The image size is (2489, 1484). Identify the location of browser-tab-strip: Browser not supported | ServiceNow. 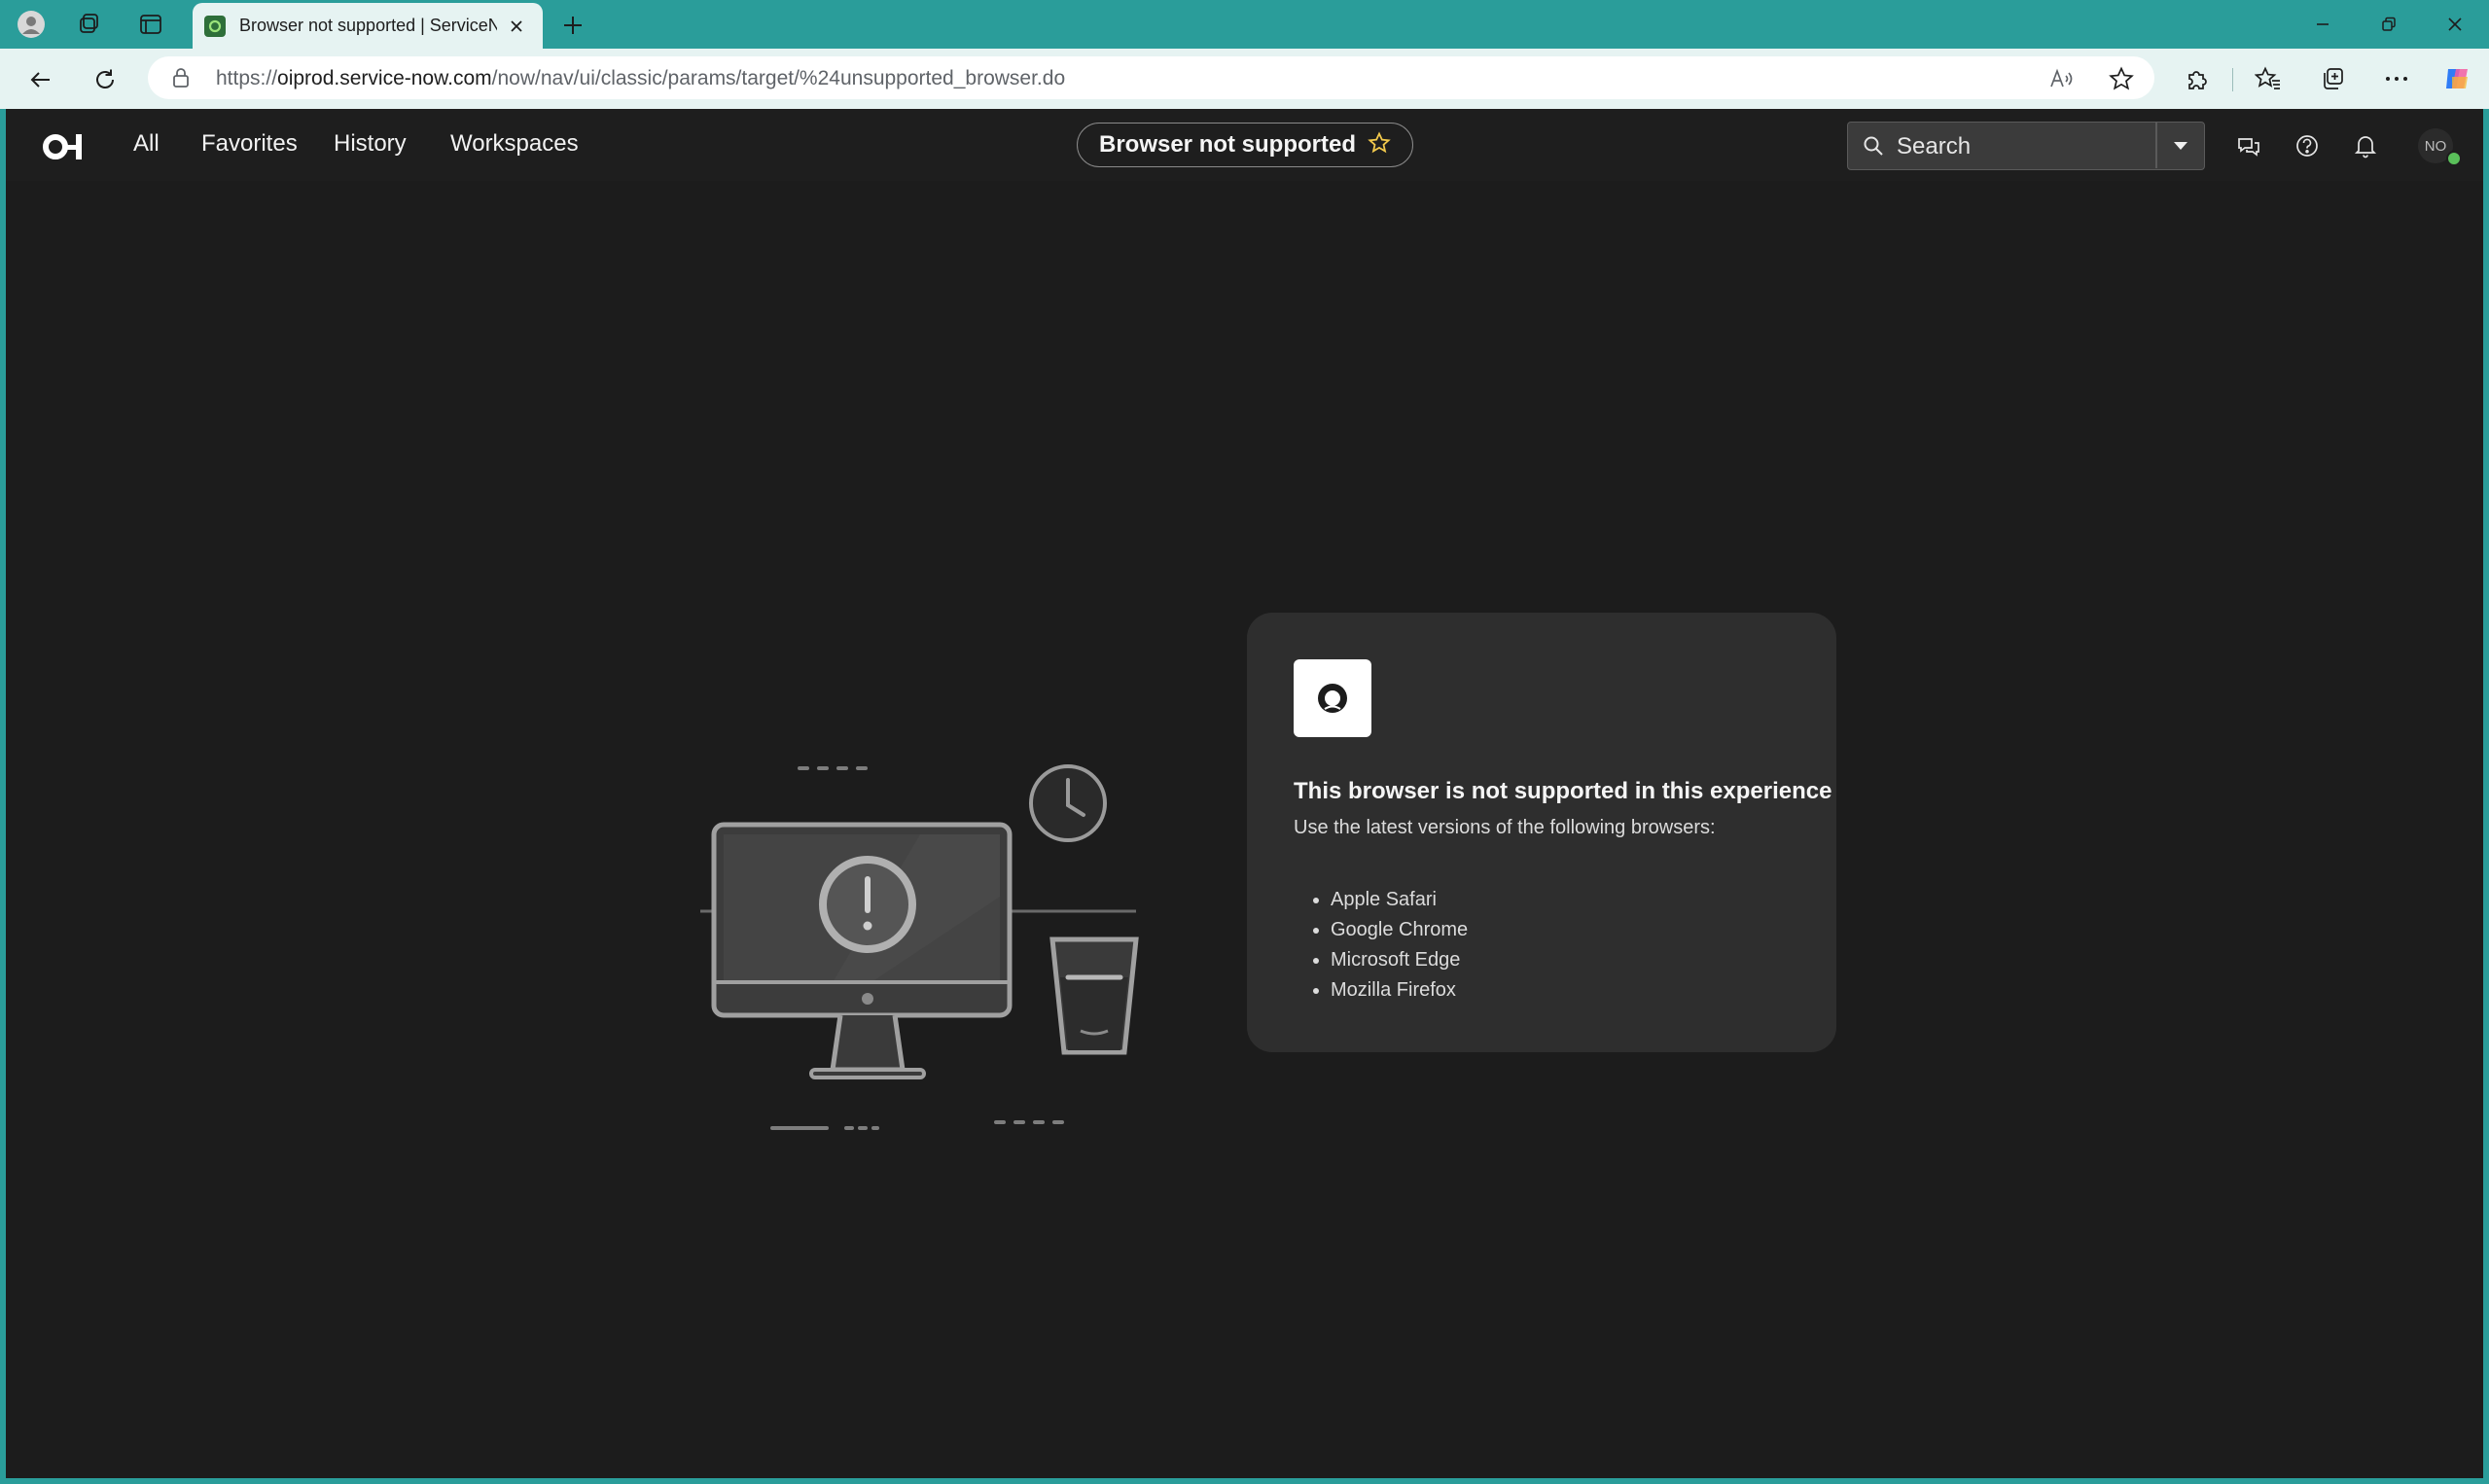
(1244, 25).